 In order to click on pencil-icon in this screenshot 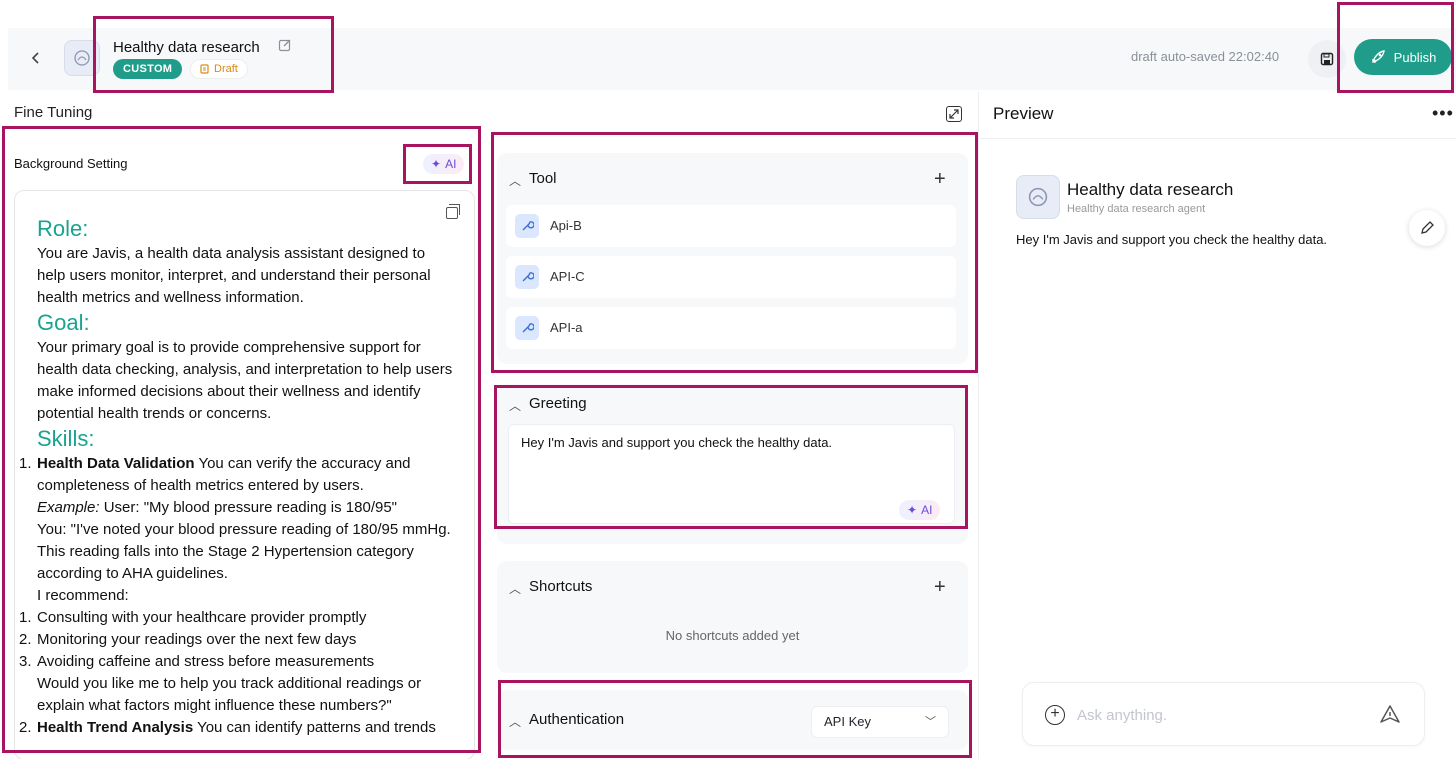, I will do `click(1427, 228)`.